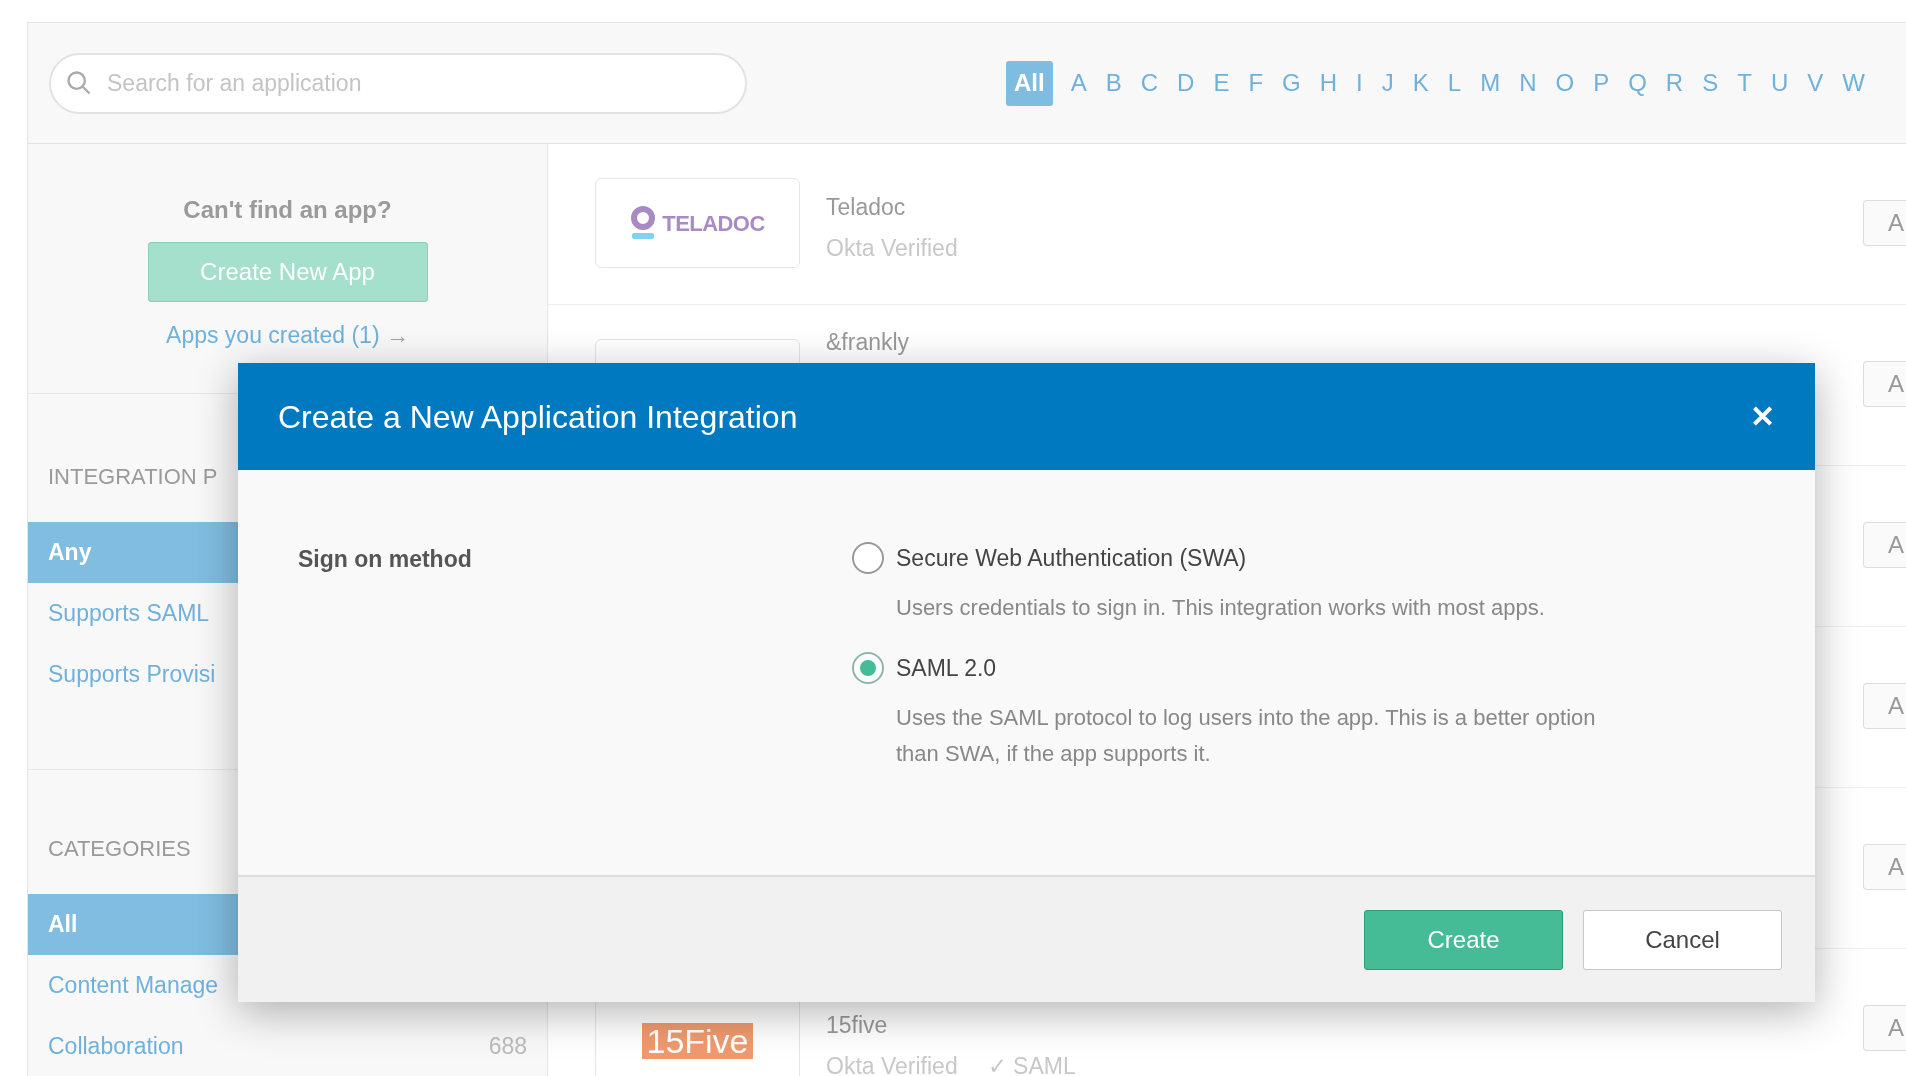 This screenshot has width=1906, height=1076. Describe the element at coordinates (70, 553) in the screenshot. I see `filter-label: Any` at that location.